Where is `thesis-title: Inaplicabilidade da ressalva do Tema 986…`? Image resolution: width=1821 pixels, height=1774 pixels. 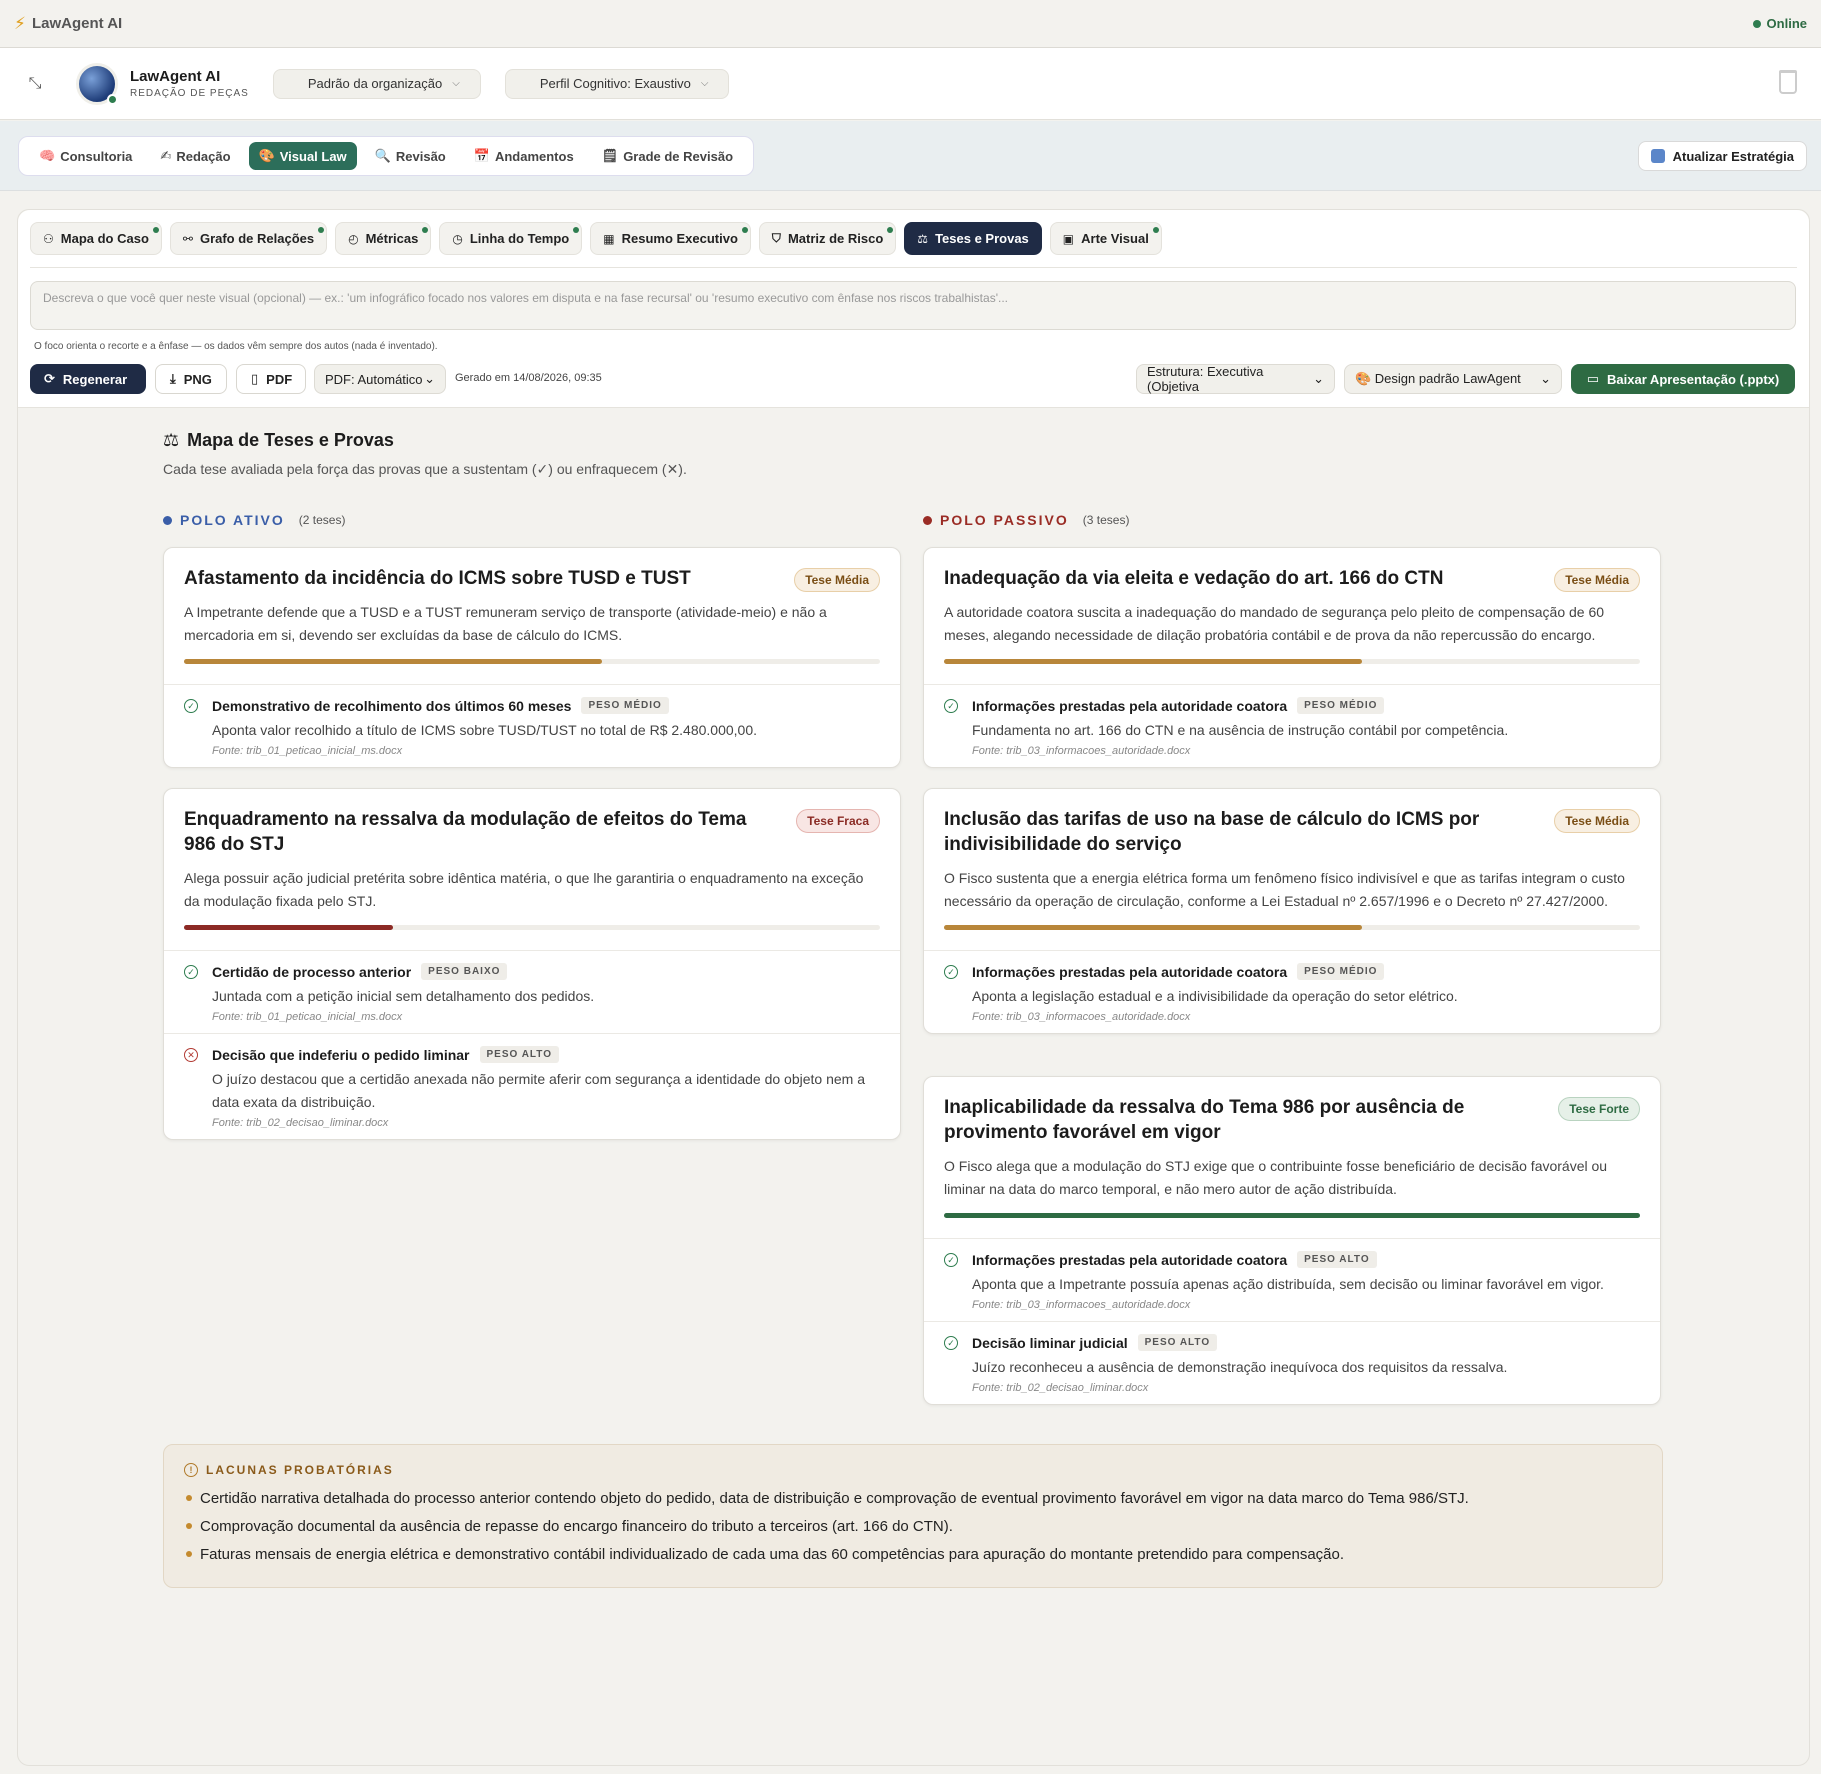 thesis-title: Inaplicabilidade da ressalva do Tema 986… is located at coordinates (1204, 1120).